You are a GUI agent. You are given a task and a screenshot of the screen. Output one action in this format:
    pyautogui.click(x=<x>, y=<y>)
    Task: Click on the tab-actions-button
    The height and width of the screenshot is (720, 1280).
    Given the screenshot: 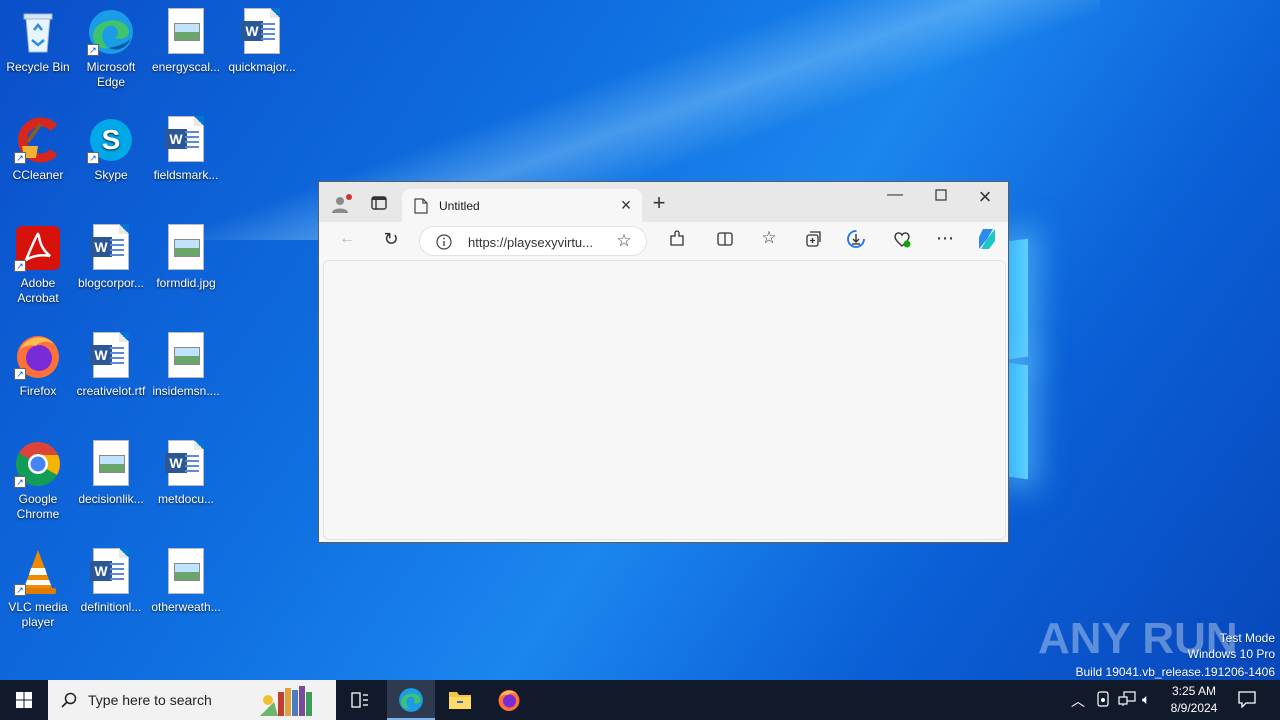 What is the action you would take?
    pyautogui.click(x=379, y=204)
    